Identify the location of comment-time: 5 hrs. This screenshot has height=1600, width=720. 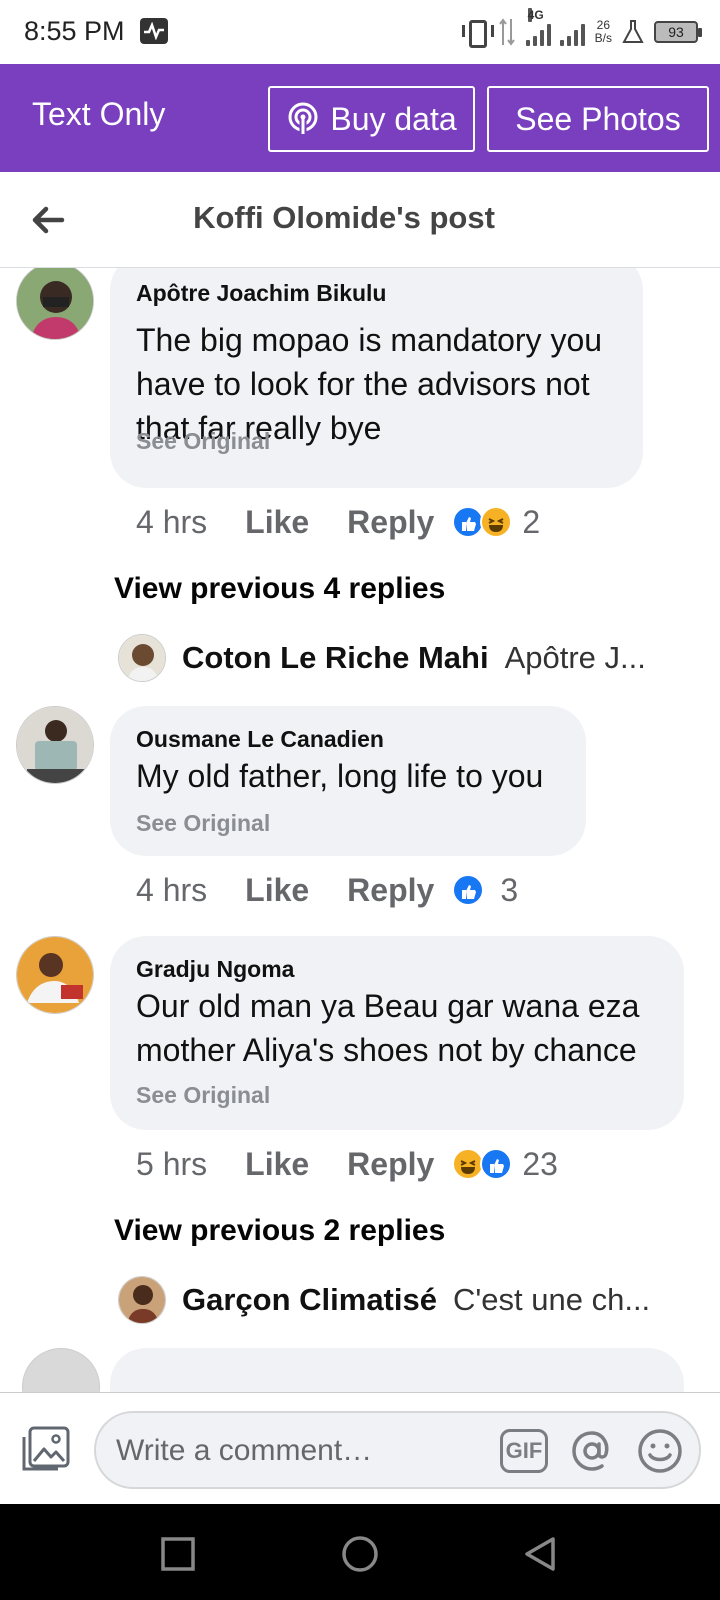
(172, 1163).